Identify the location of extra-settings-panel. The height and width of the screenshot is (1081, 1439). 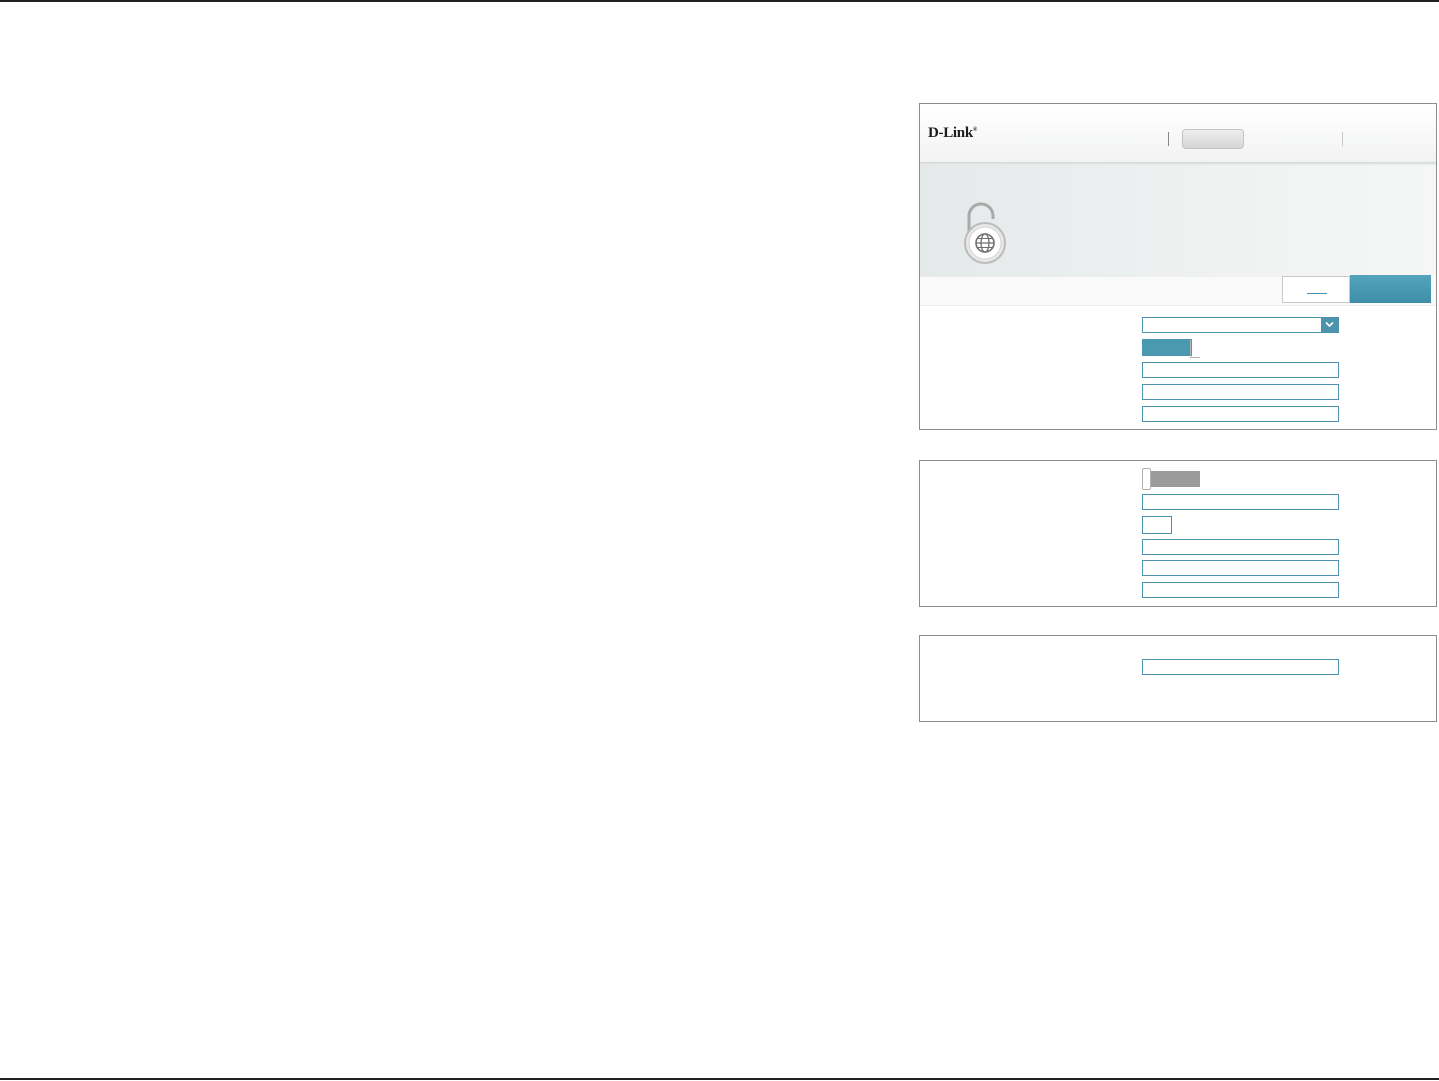
(1178, 678).